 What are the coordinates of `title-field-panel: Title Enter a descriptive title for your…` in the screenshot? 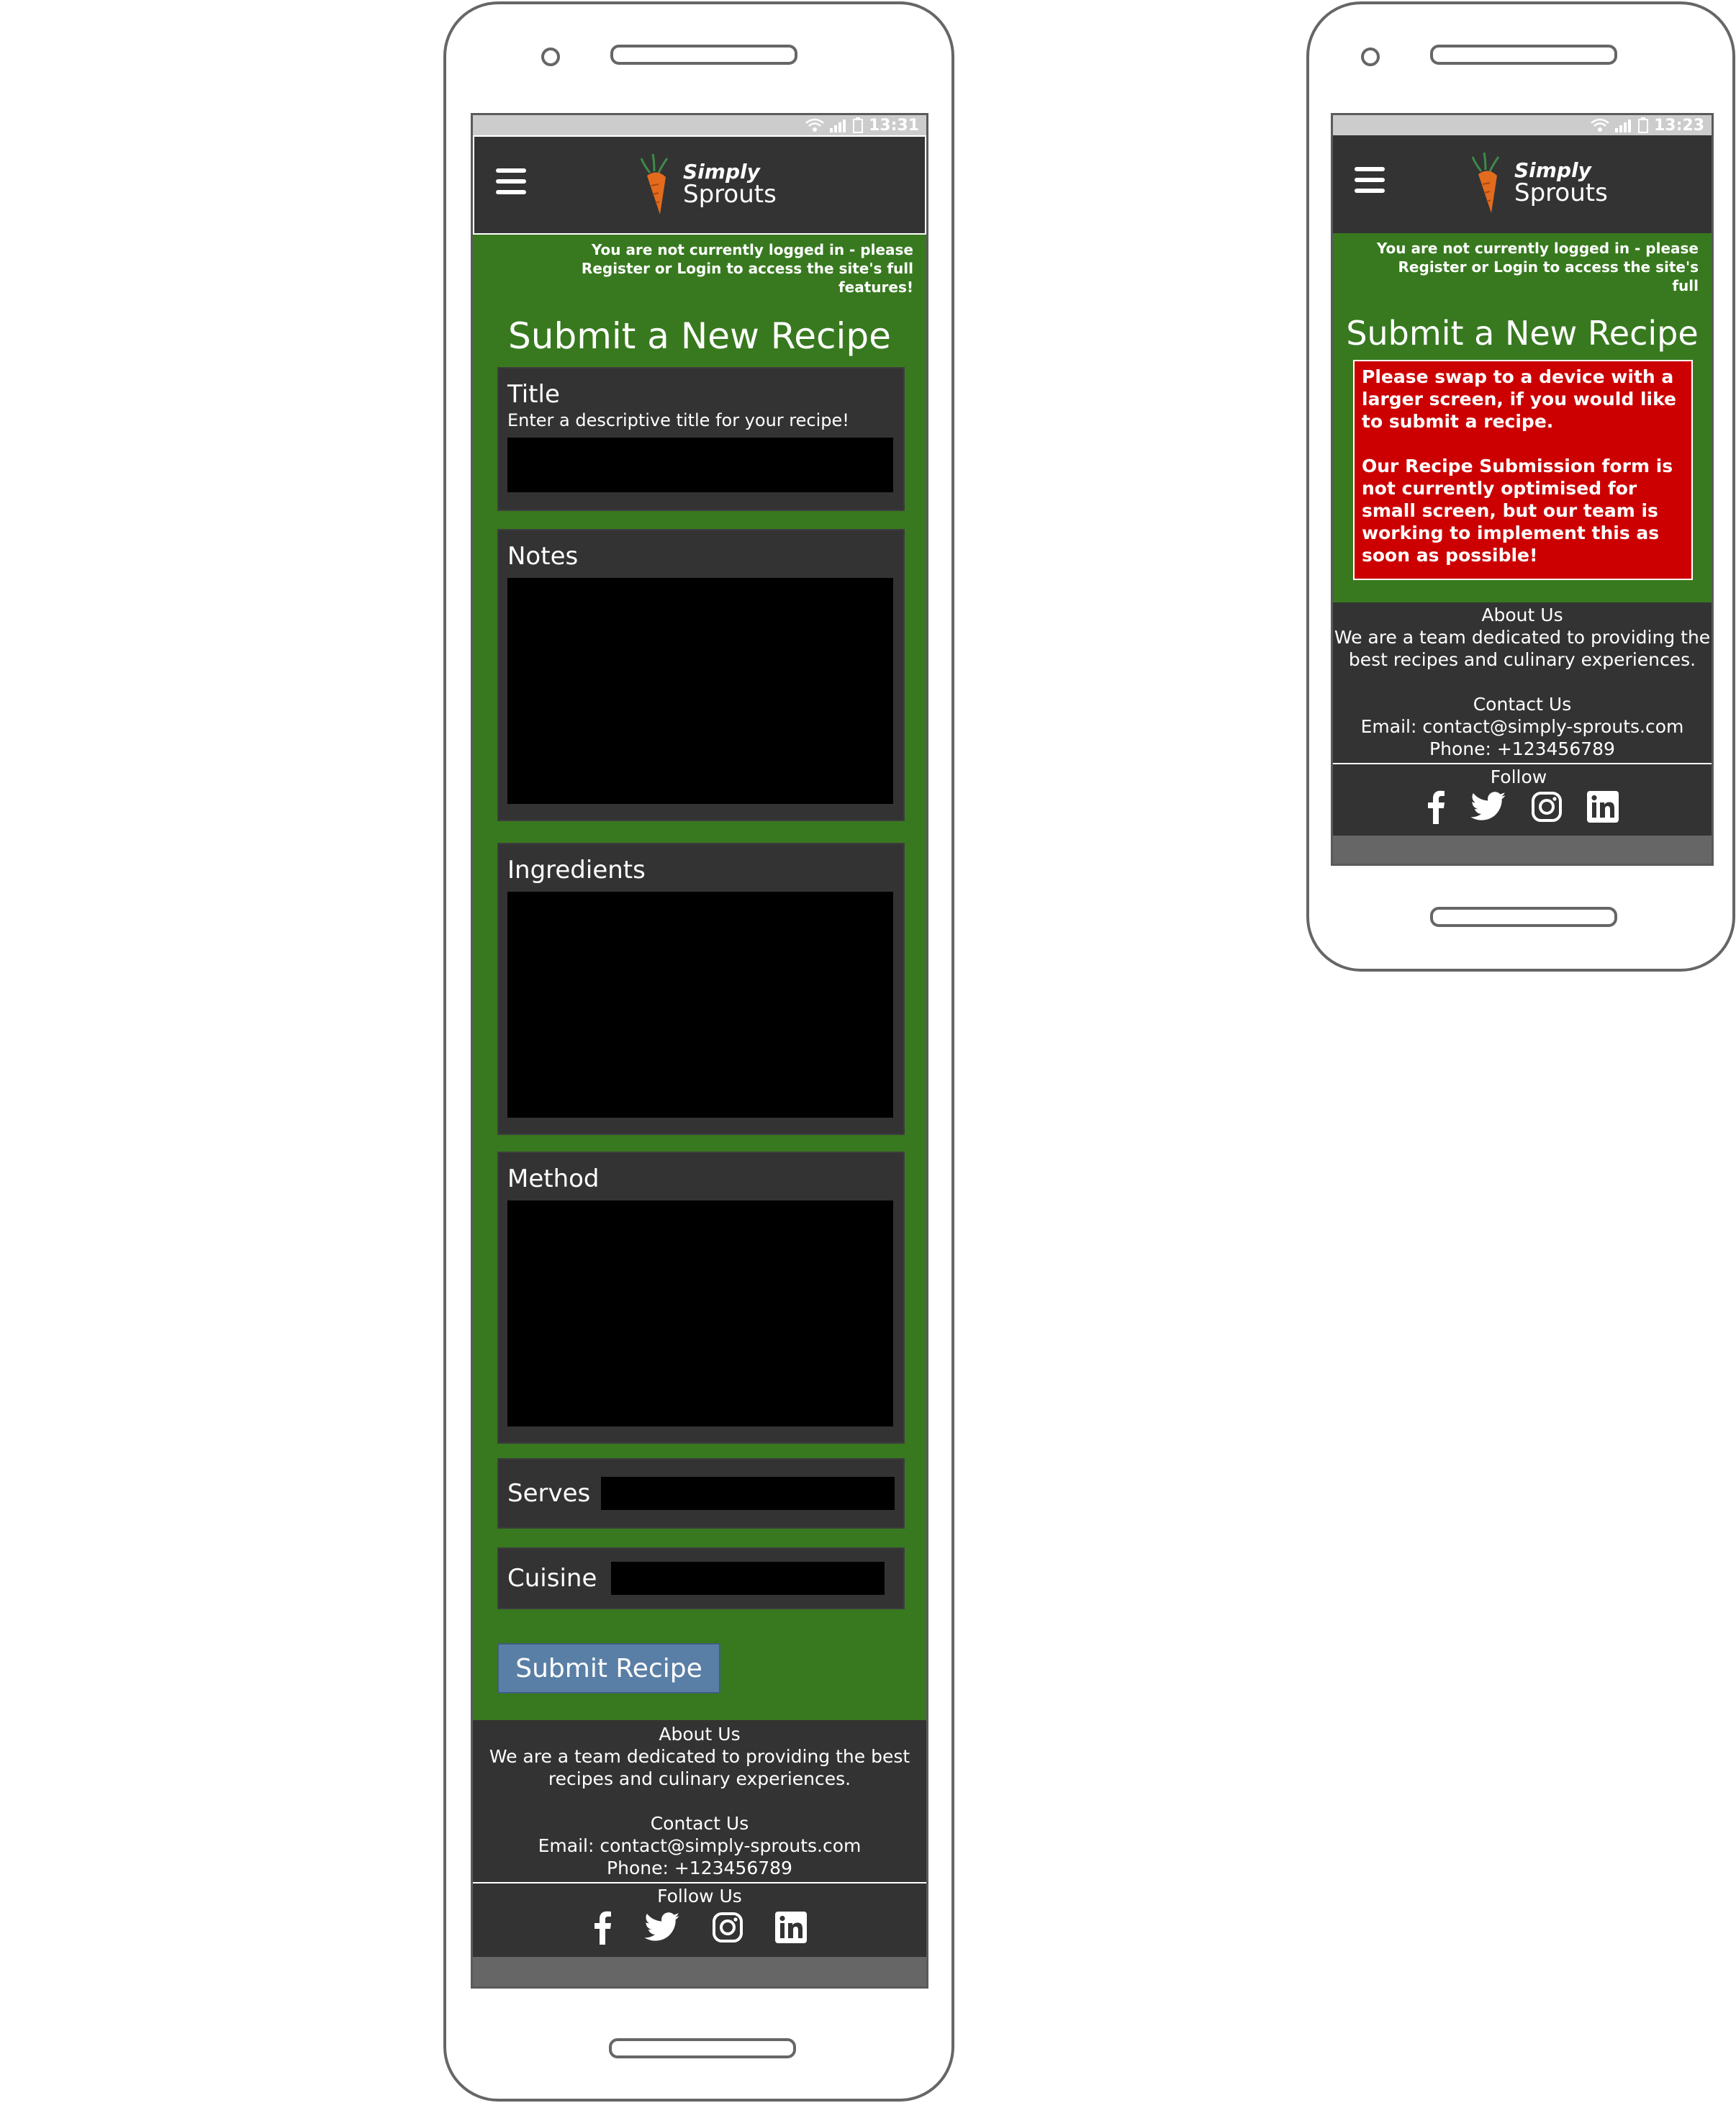 It's located at (701, 439).